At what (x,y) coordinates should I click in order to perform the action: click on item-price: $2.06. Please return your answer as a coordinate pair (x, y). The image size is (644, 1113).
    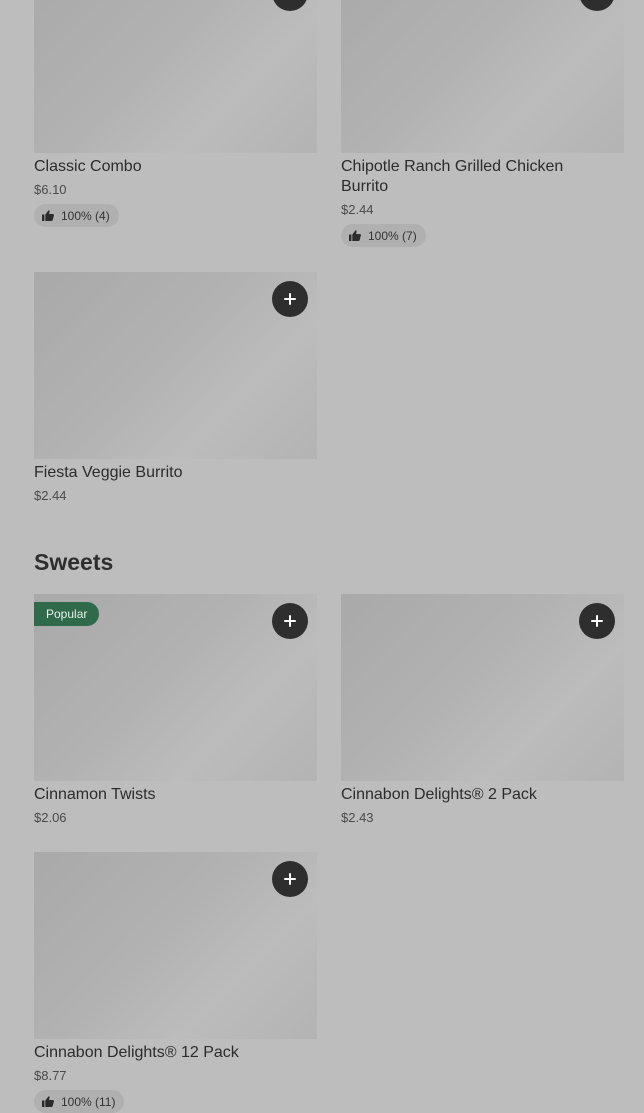
    Looking at the image, I should click on (50, 817).